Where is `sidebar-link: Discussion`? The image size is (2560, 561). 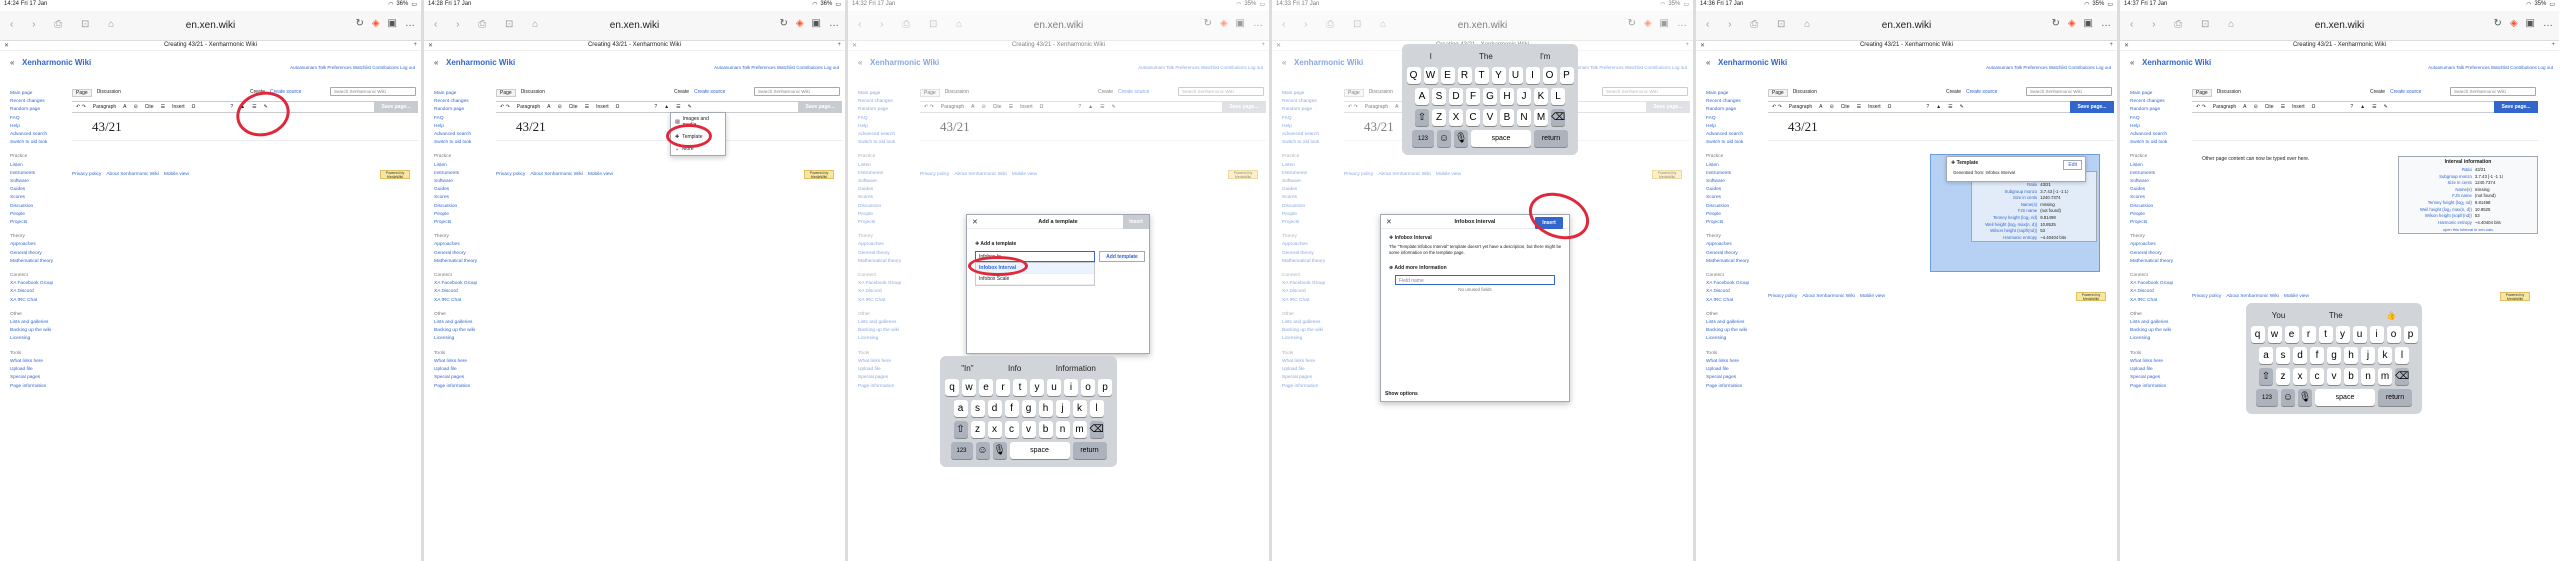 sidebar-link: Discussion is located at coordinates (38, 207).